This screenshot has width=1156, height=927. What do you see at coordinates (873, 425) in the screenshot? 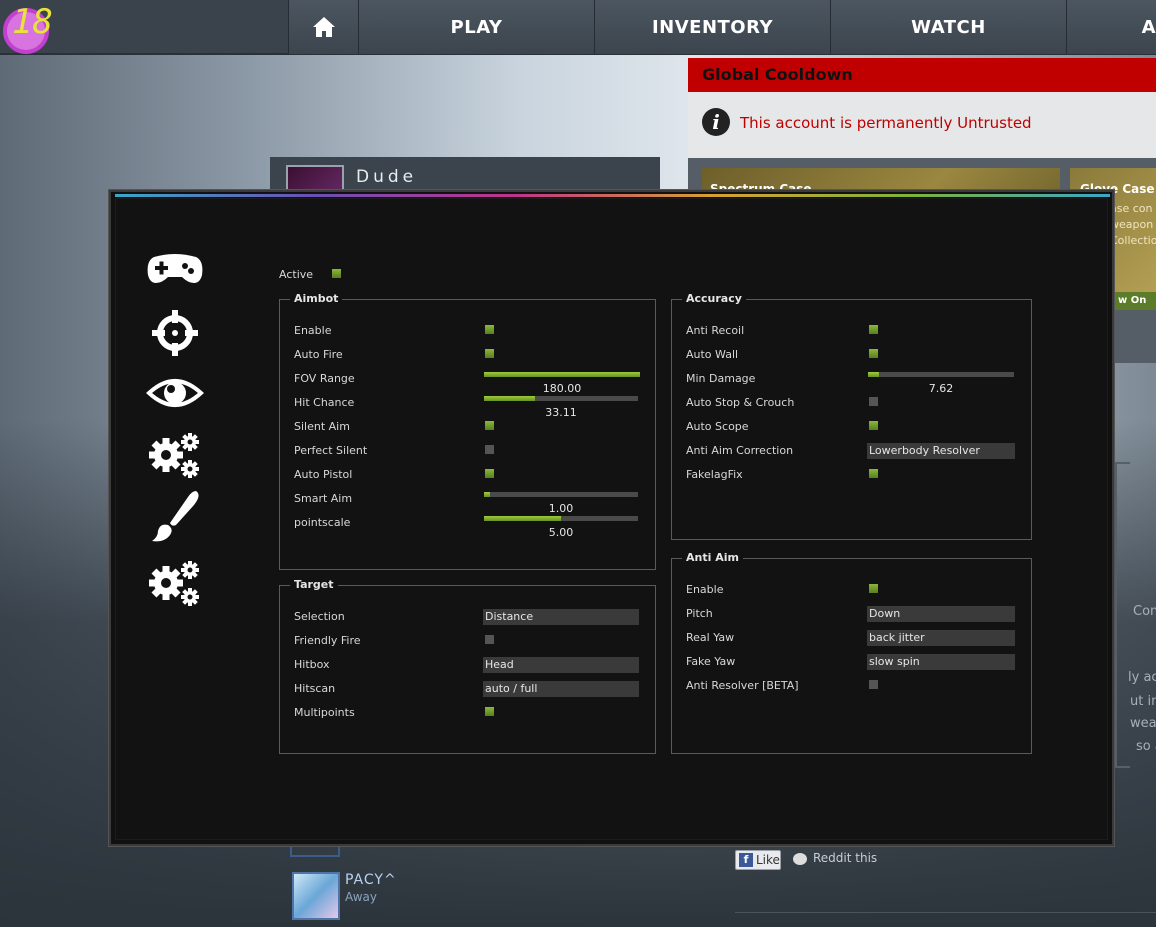
I see `auto-scope-checkbox` at bounding box center [873, 425].